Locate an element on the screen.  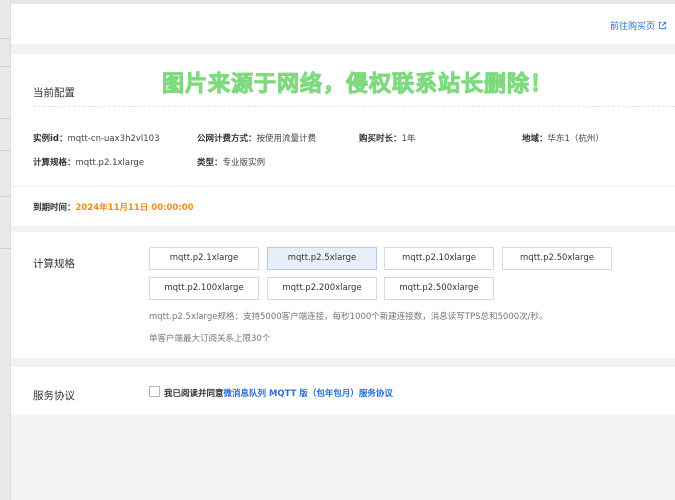
type-field: 类型：专业版实例 is located at coordinates (231, 162).